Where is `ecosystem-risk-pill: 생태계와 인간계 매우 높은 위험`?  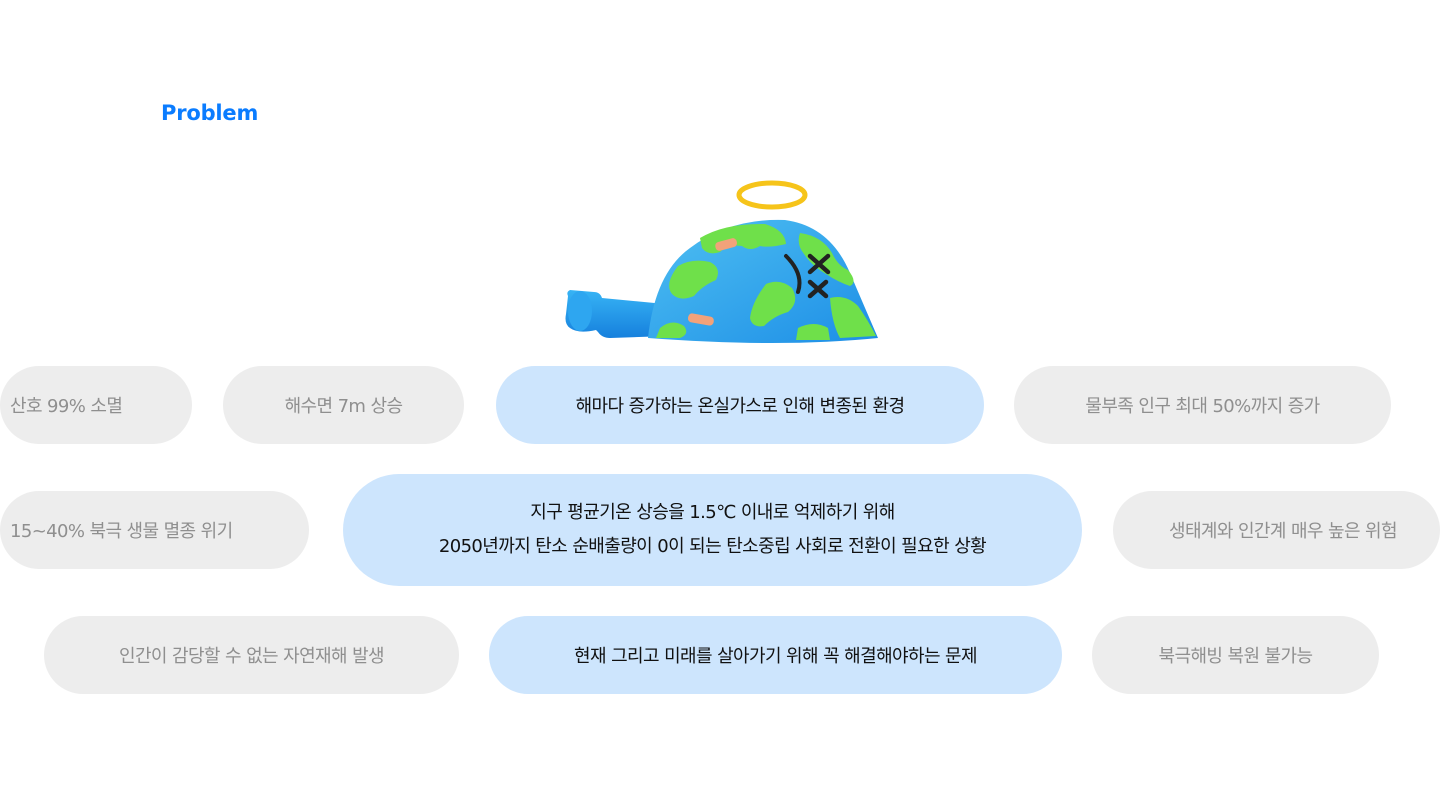
ecosystem-risk-pill: 생태계와 인간계 매우 높은 위험 is located at coordinates (1276, 530).